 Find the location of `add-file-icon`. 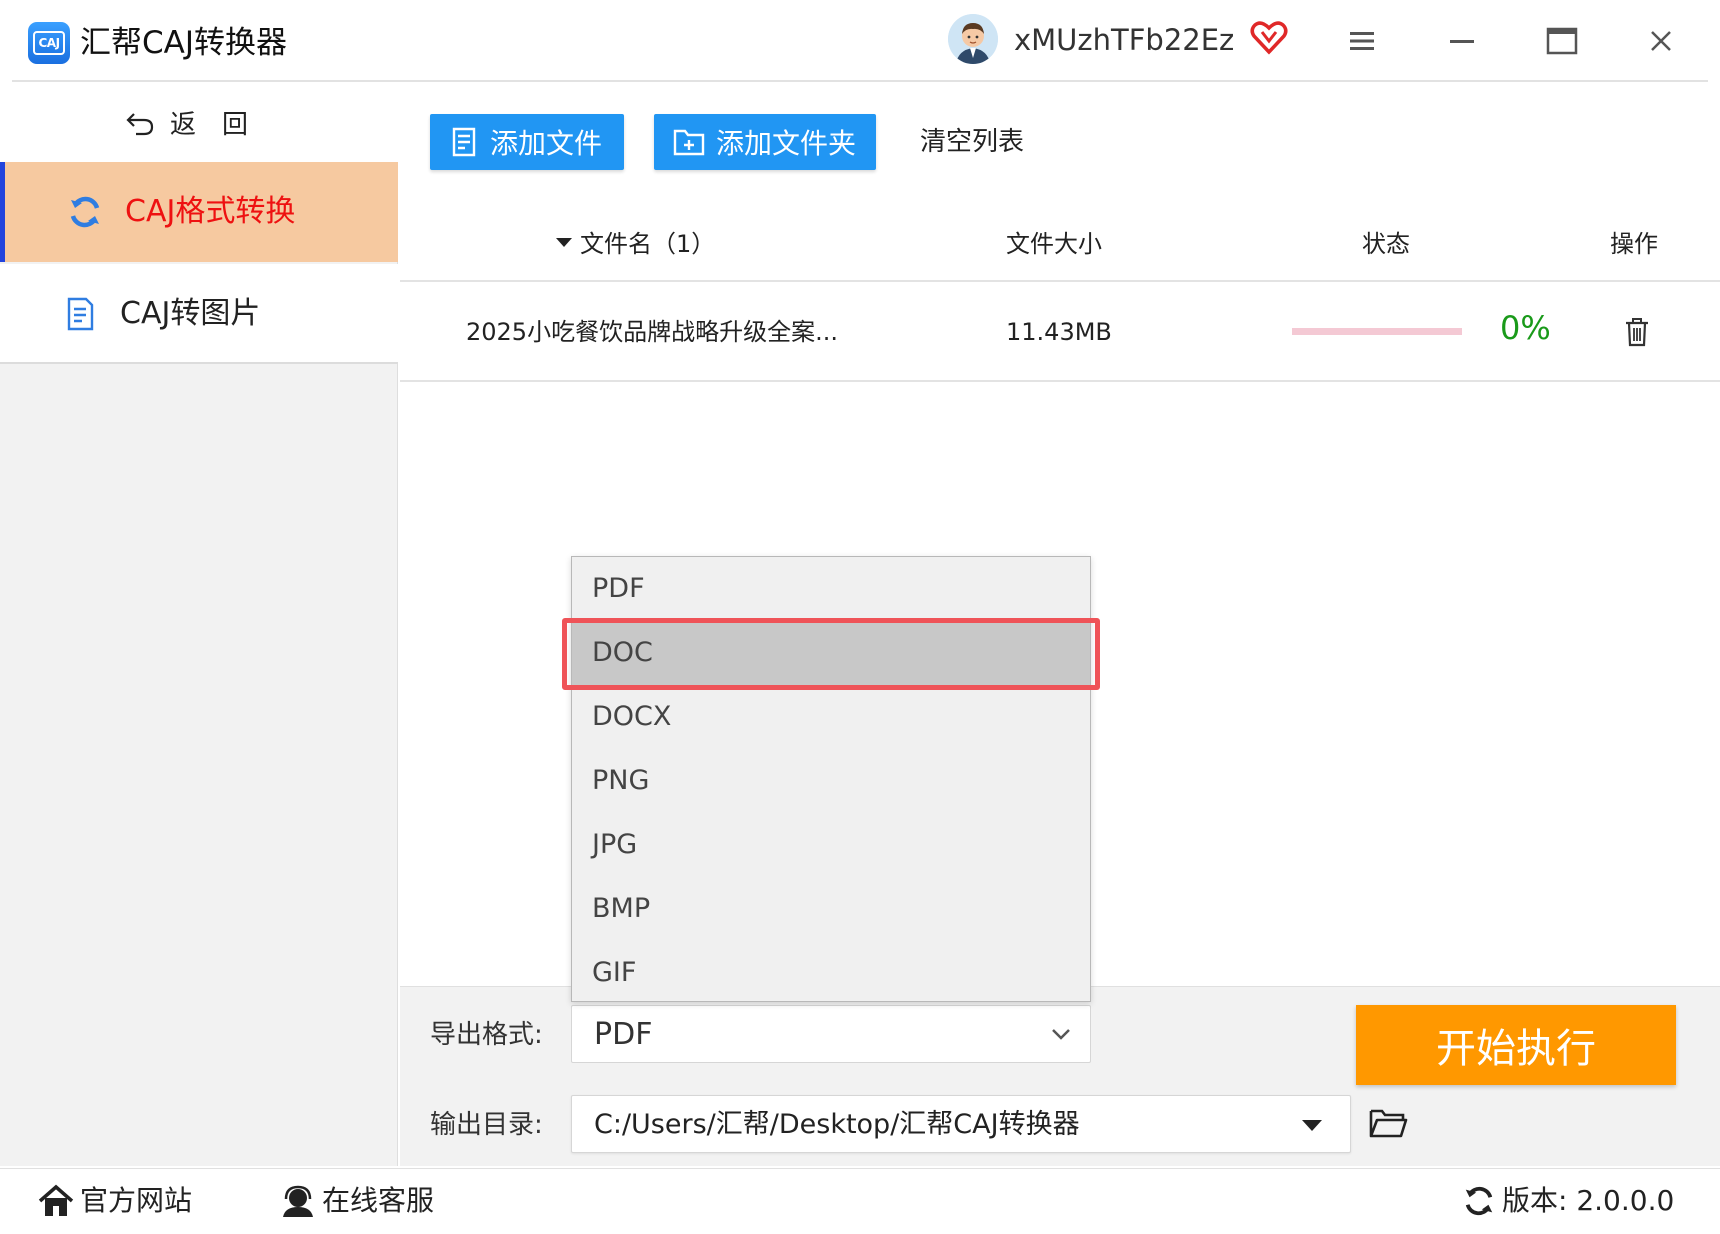

add-file-icon is located at coordinates (464, 142).